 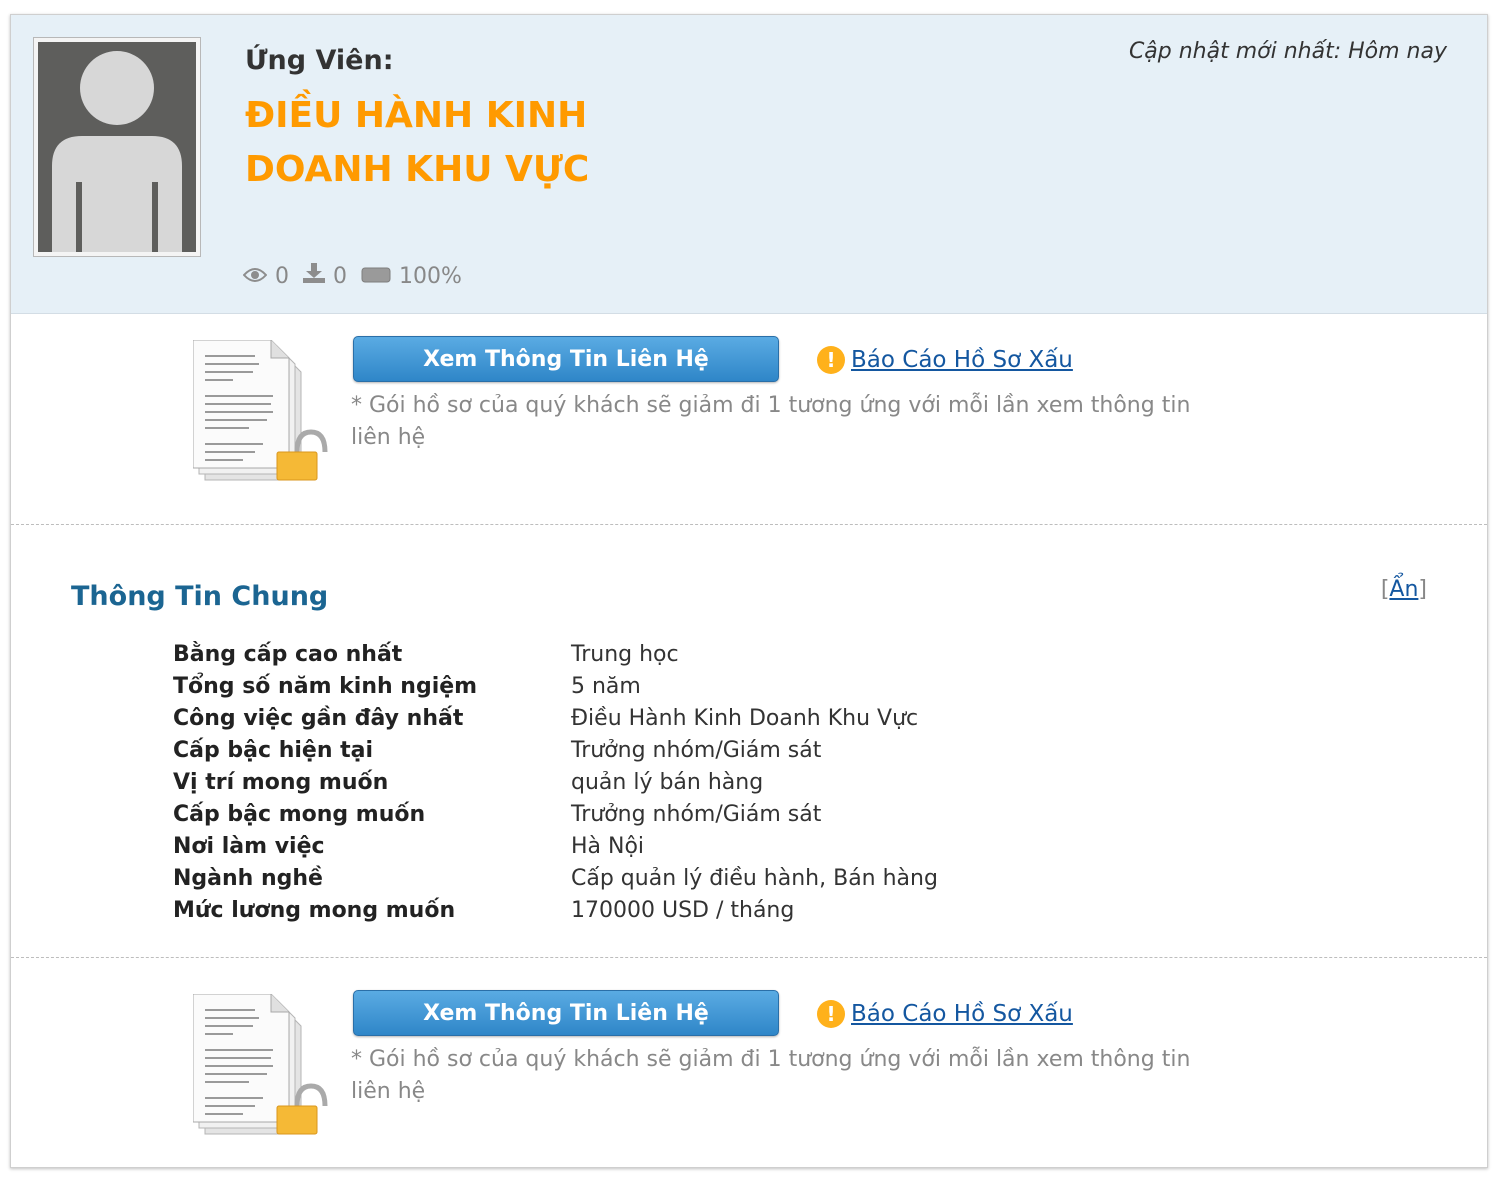 I want to click on avatar-placeholder-icon, so click(x=117, y=147).